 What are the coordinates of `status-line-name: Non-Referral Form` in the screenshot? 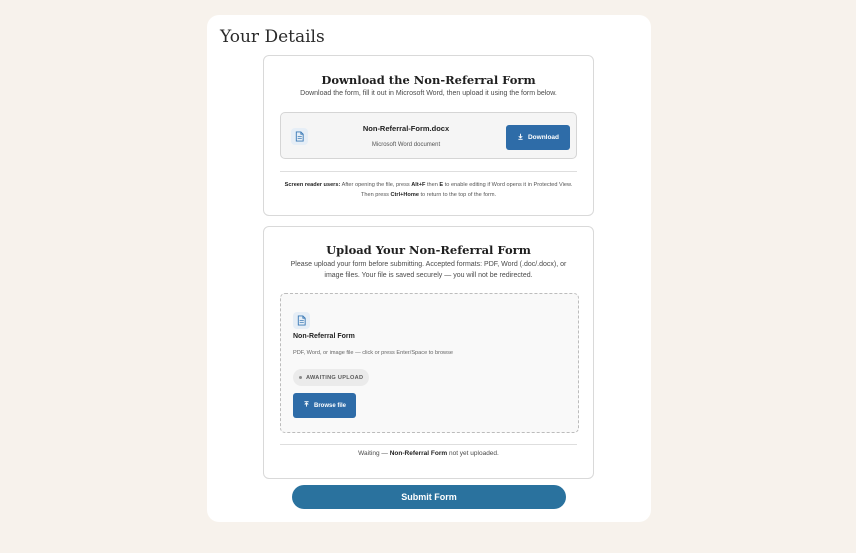 It's located at (418, 453).